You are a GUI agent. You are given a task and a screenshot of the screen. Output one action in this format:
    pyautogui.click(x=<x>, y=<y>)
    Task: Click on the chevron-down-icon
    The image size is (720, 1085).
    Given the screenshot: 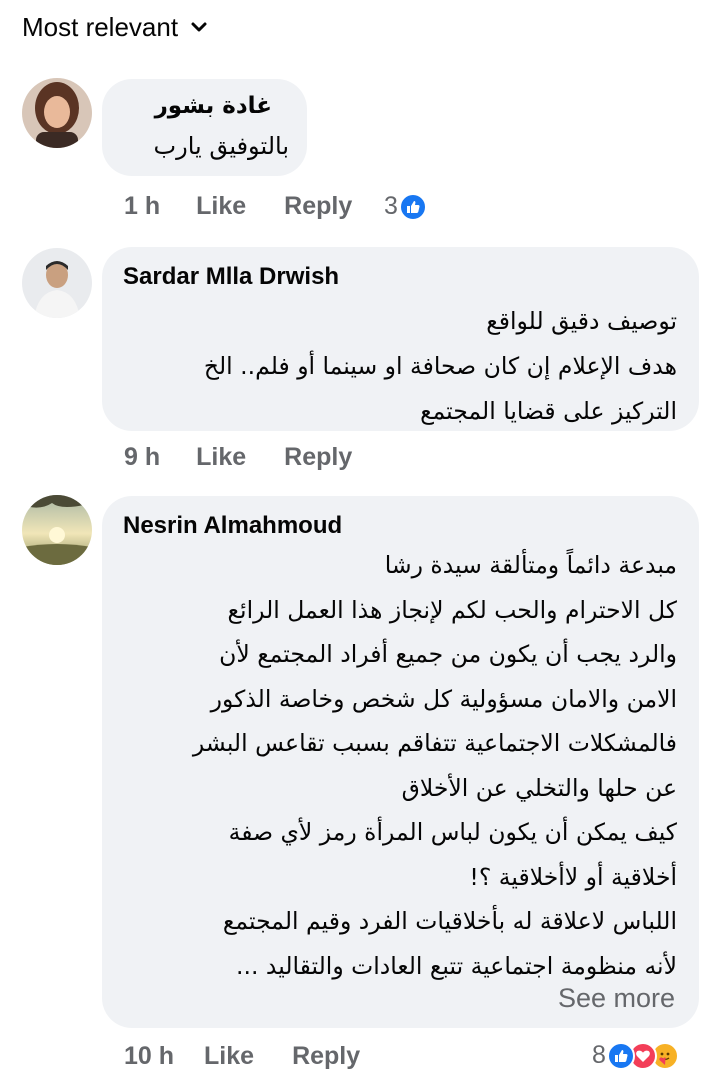 What is the action you would take?
    pyautogui.click(x=199, y=27)
    